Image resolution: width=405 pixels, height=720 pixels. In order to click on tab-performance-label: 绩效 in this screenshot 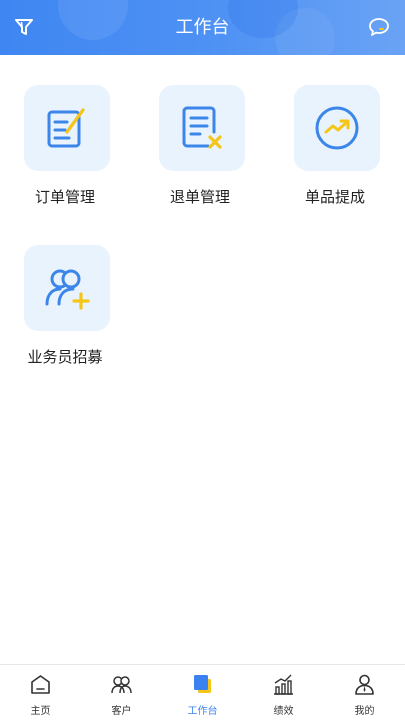, I will do `click(283, 711)`.